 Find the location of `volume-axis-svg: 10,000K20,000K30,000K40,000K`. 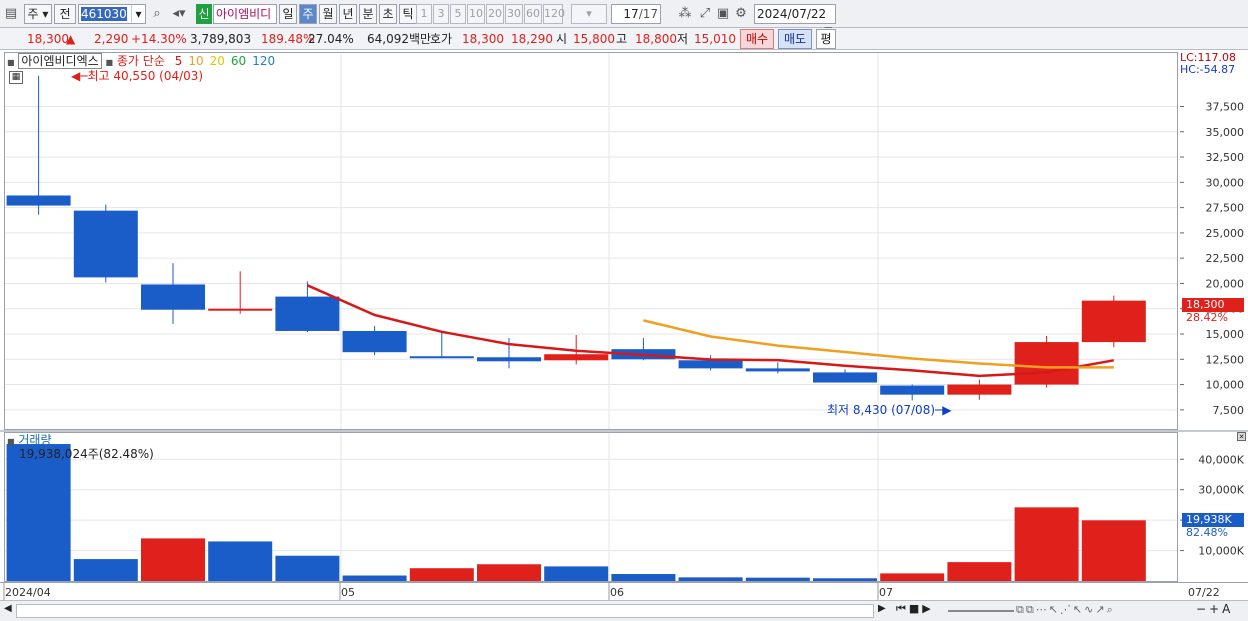

volume-axis-svg: 10,000K20,000K30,000K40,000K is located at coordinates (1212, 505).